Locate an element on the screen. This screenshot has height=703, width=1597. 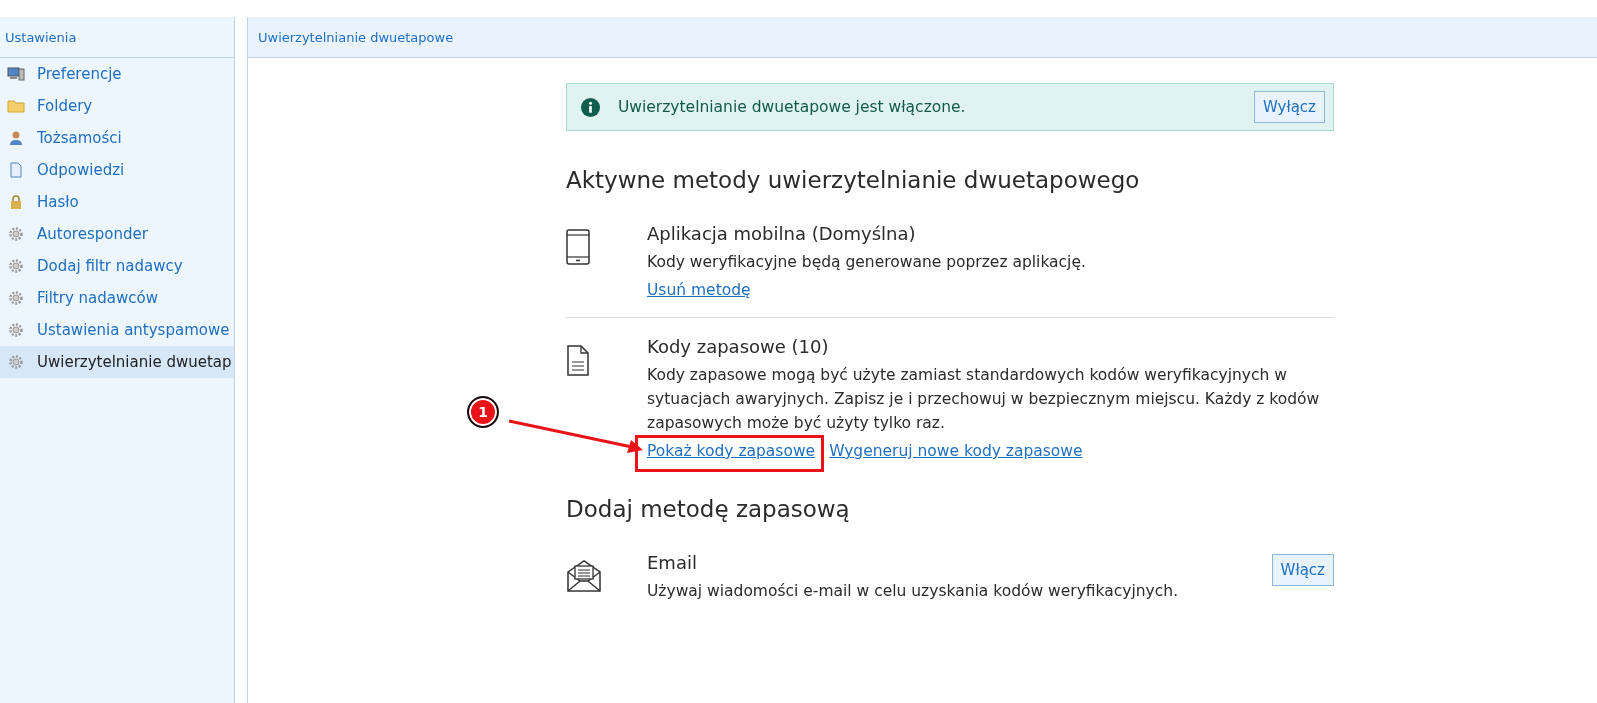
section-heading: Dodaj metodę zapasową is located at coordinates (708, 509).